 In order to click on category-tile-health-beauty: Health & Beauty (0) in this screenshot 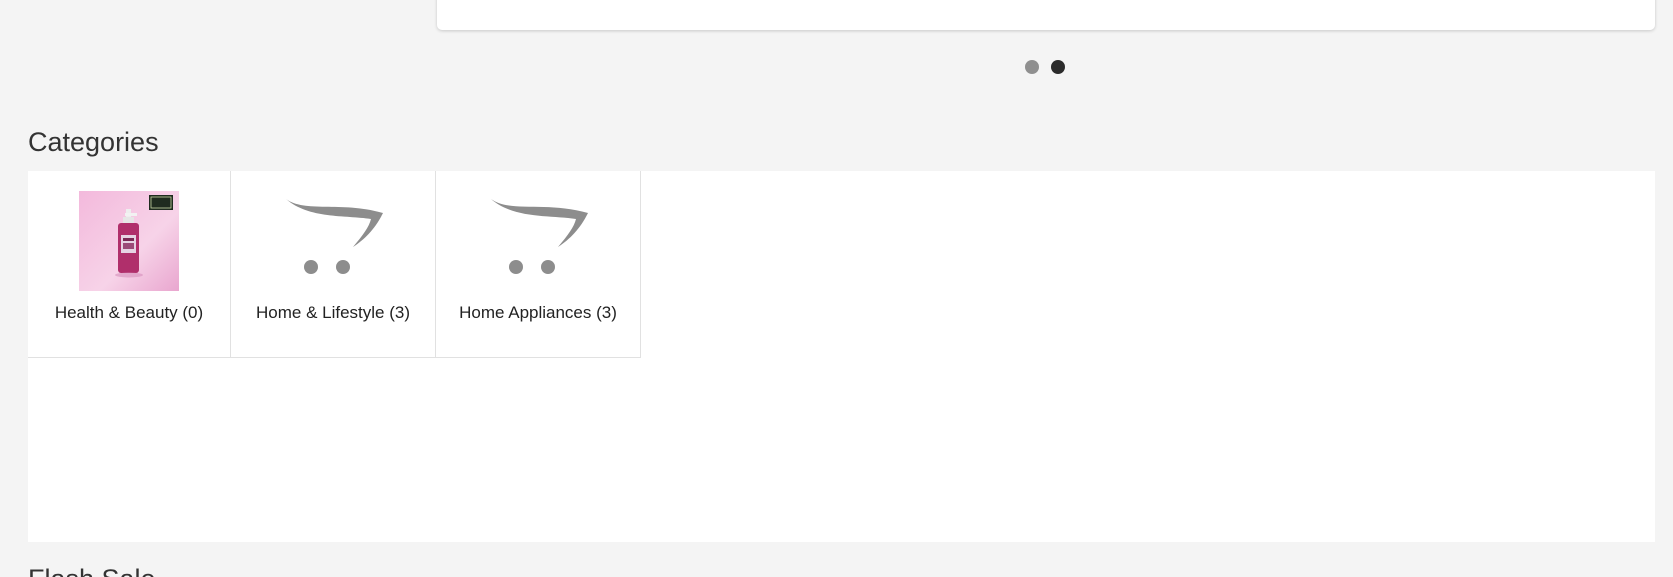, I will do `click(129, 264)`.